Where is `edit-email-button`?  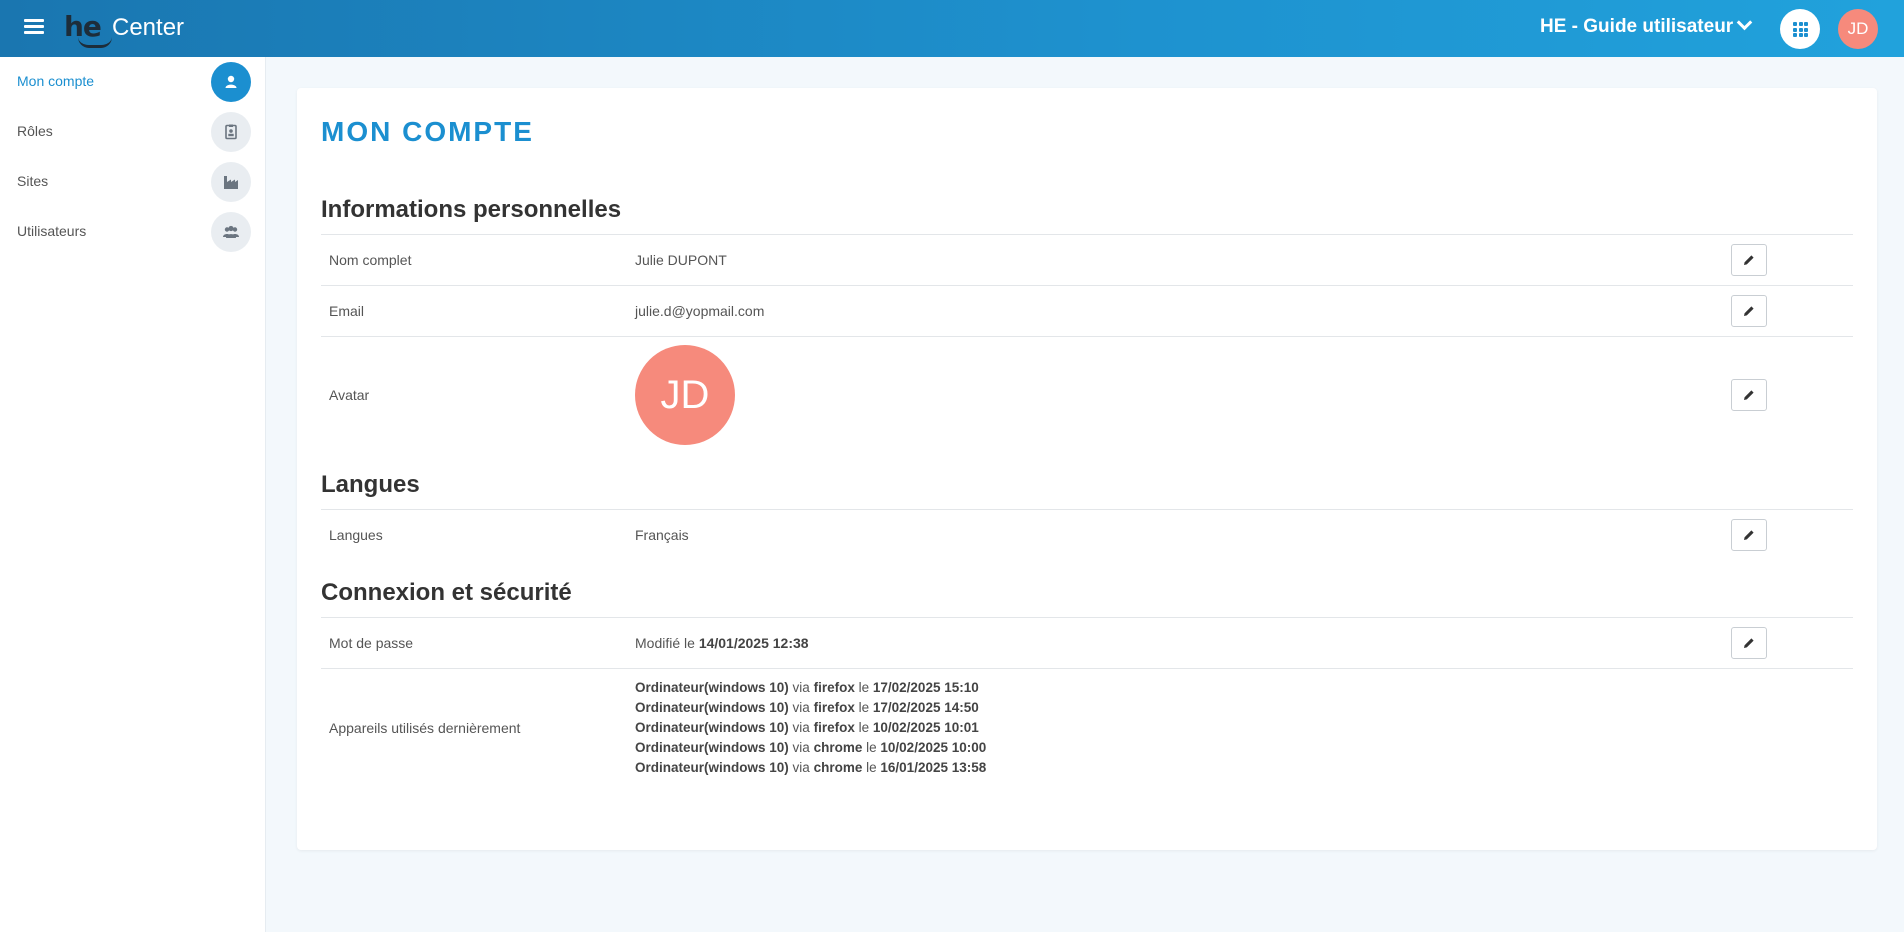 edit-email-button is located at coordinates (1749, 311).